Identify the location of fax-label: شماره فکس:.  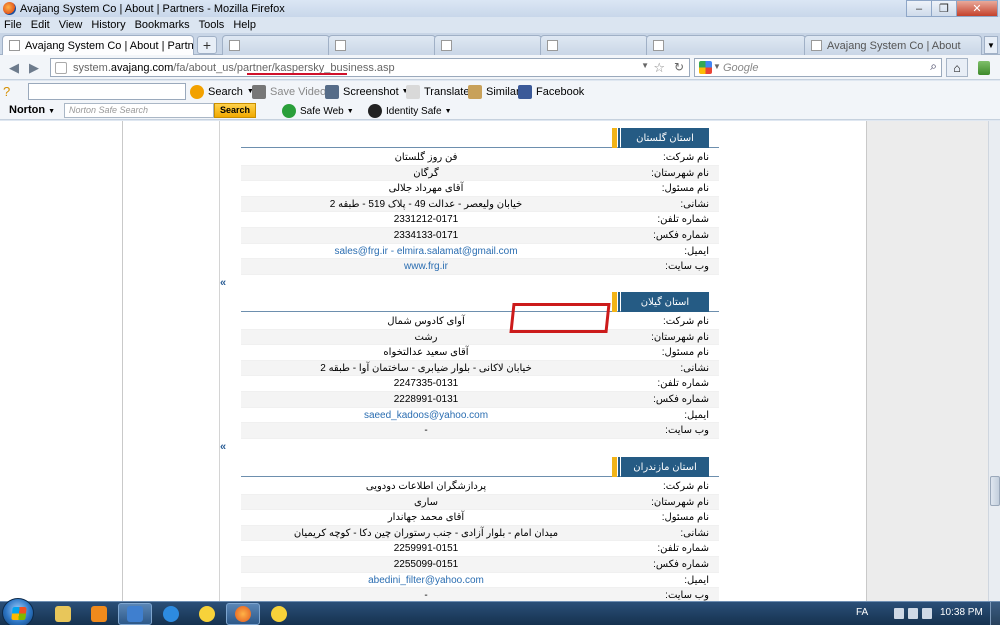
(681, 235).